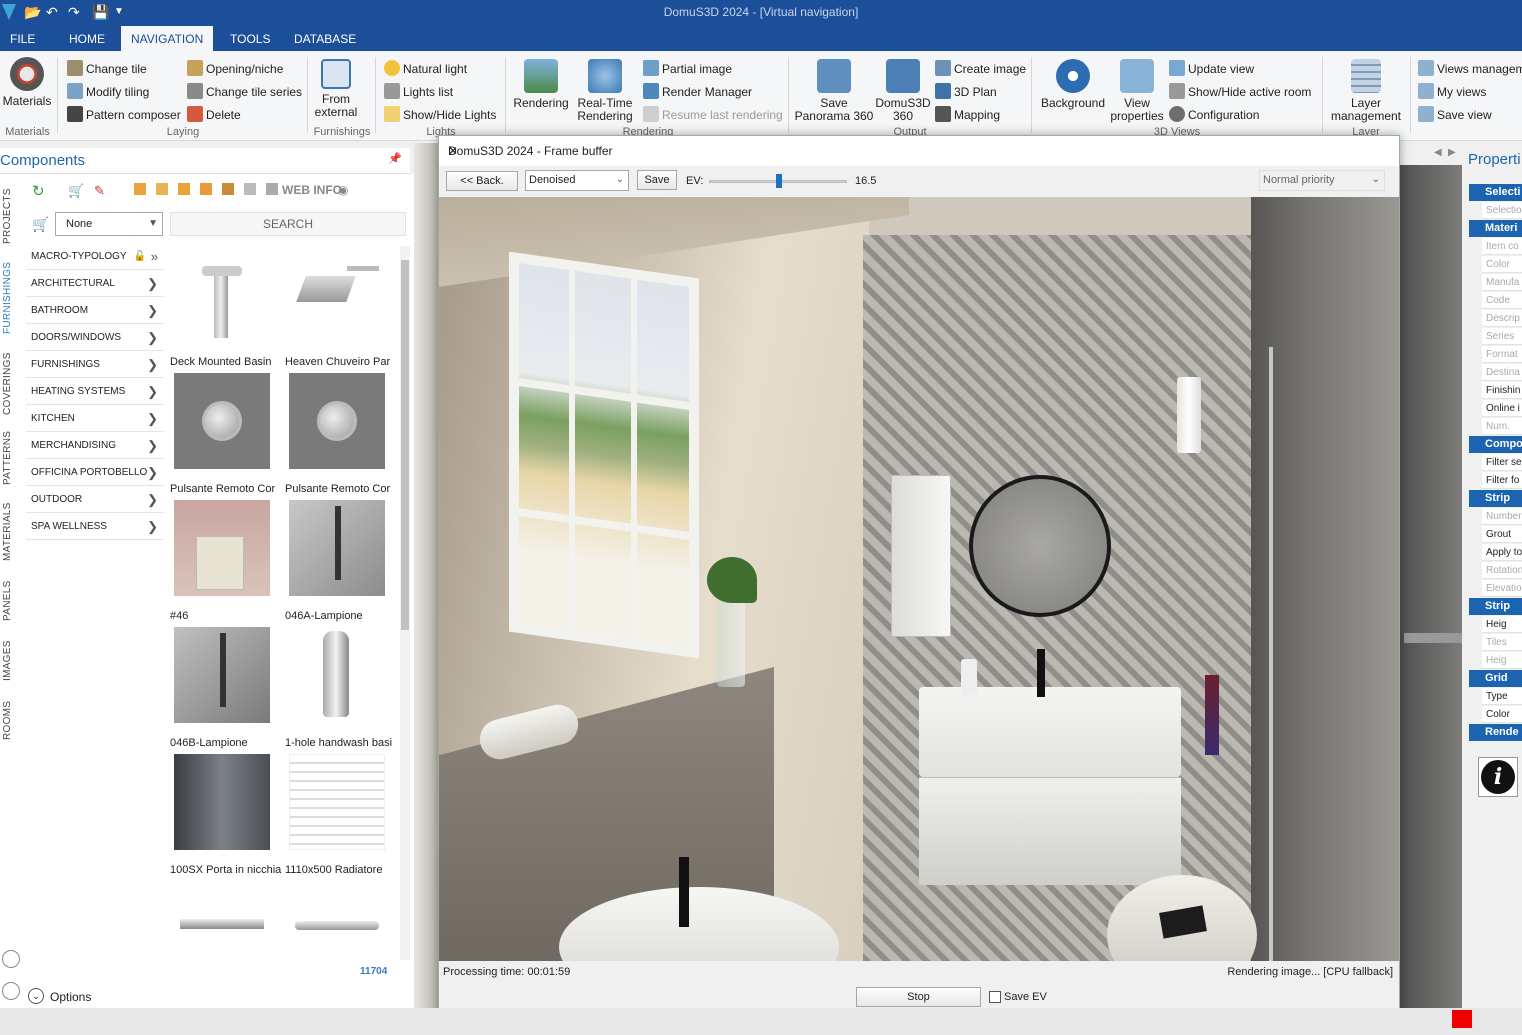 Image resolution: width=1522 pixels, height=1035 pixels. Describe the element at coordinates (214, 114) in the screenshot. I see `delete-button: Delete` at that location.